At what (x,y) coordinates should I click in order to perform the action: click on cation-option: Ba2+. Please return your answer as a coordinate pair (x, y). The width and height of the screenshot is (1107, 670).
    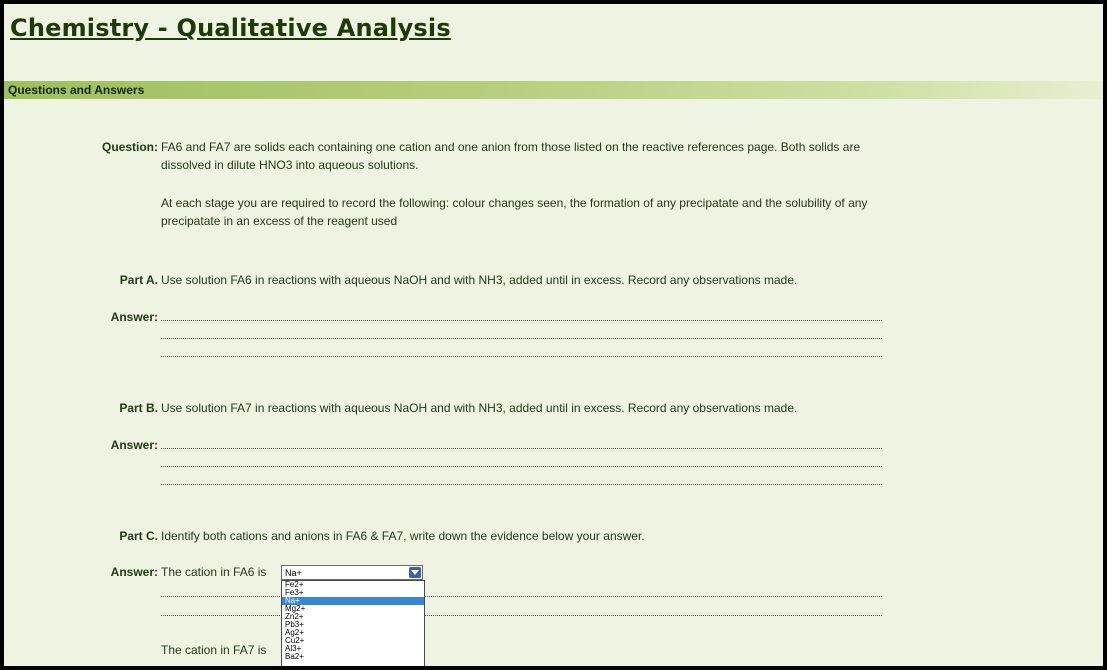
    Looking at the image, I should click on (353, 657).